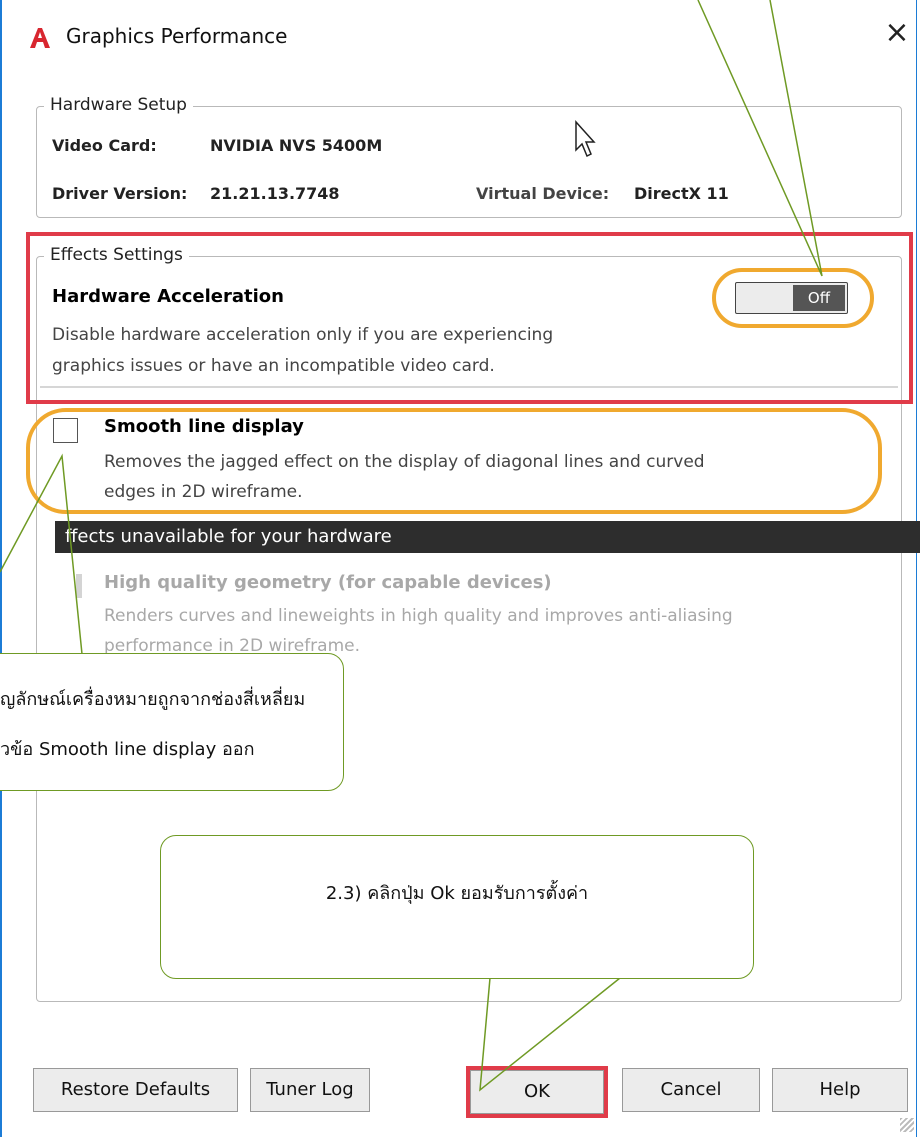 Image resolution: width=920 pixels, height=1137 pixels. What do you see at coordinates (172, 722) in the screenshot?
I see `left-callout-box` at bounding box center [172, 722].